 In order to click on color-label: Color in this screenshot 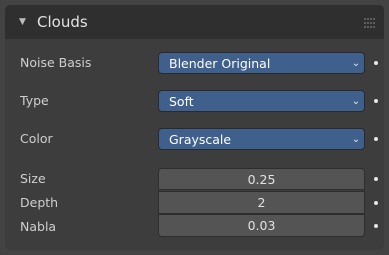, I will do `click(36, 138)`.